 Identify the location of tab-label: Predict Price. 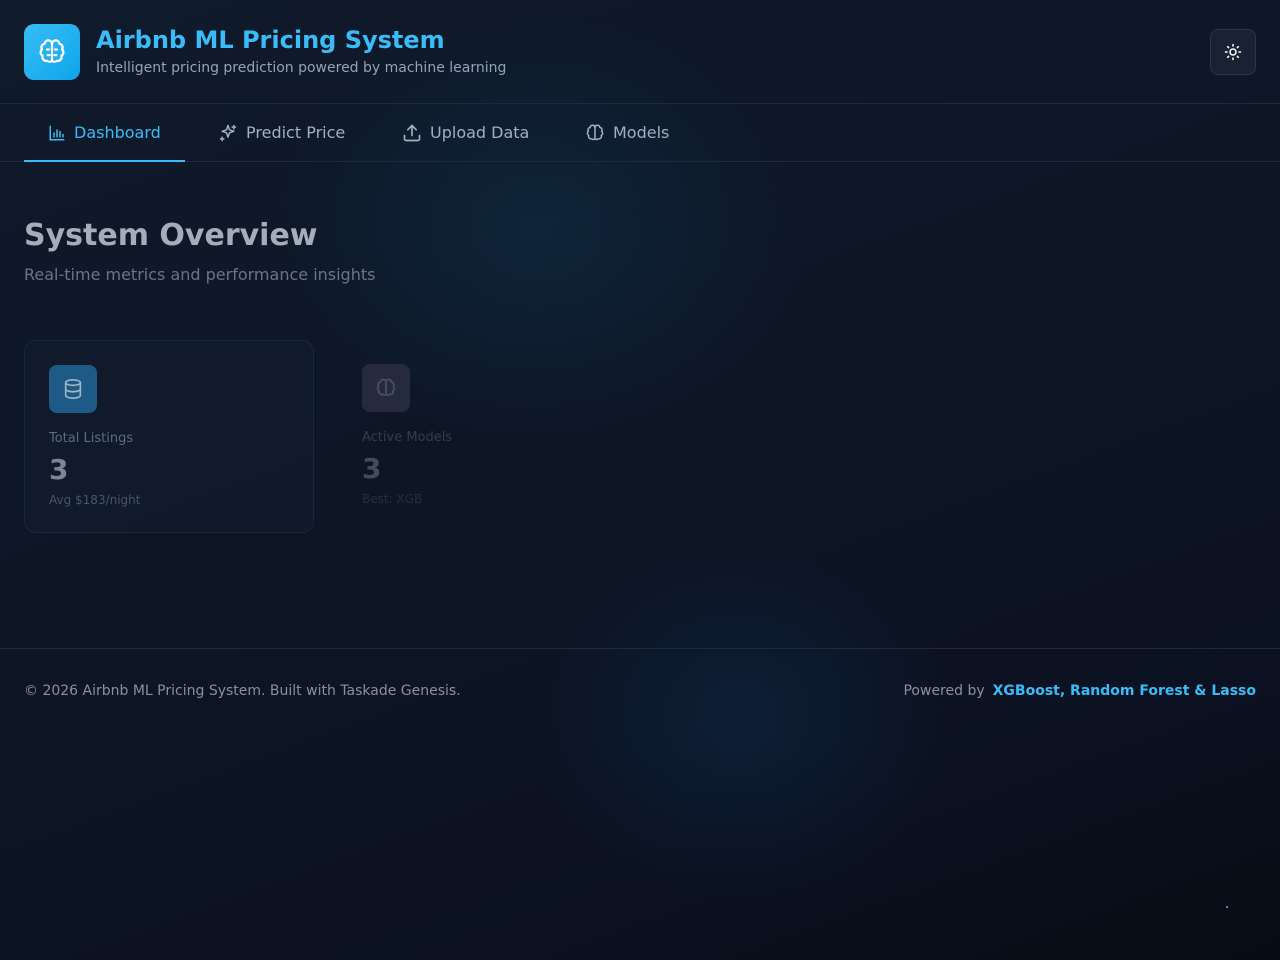
(296, 132).